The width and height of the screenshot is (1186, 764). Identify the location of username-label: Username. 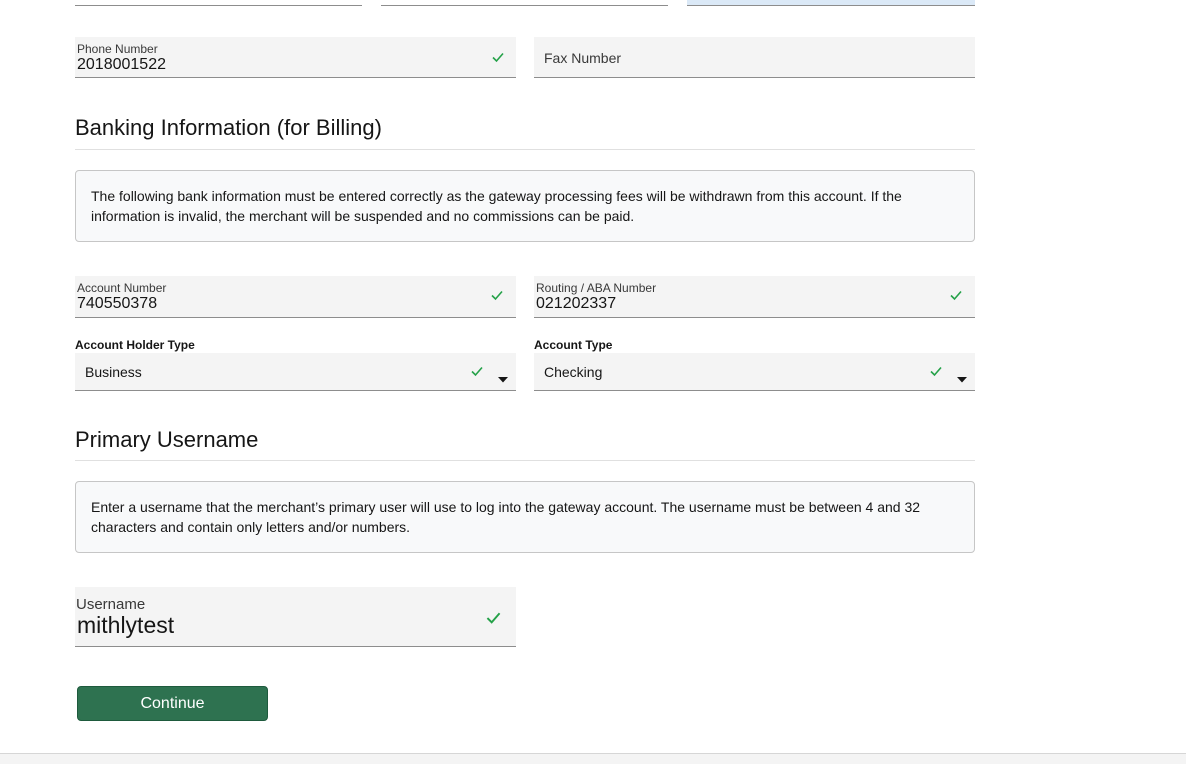
(111, 604).